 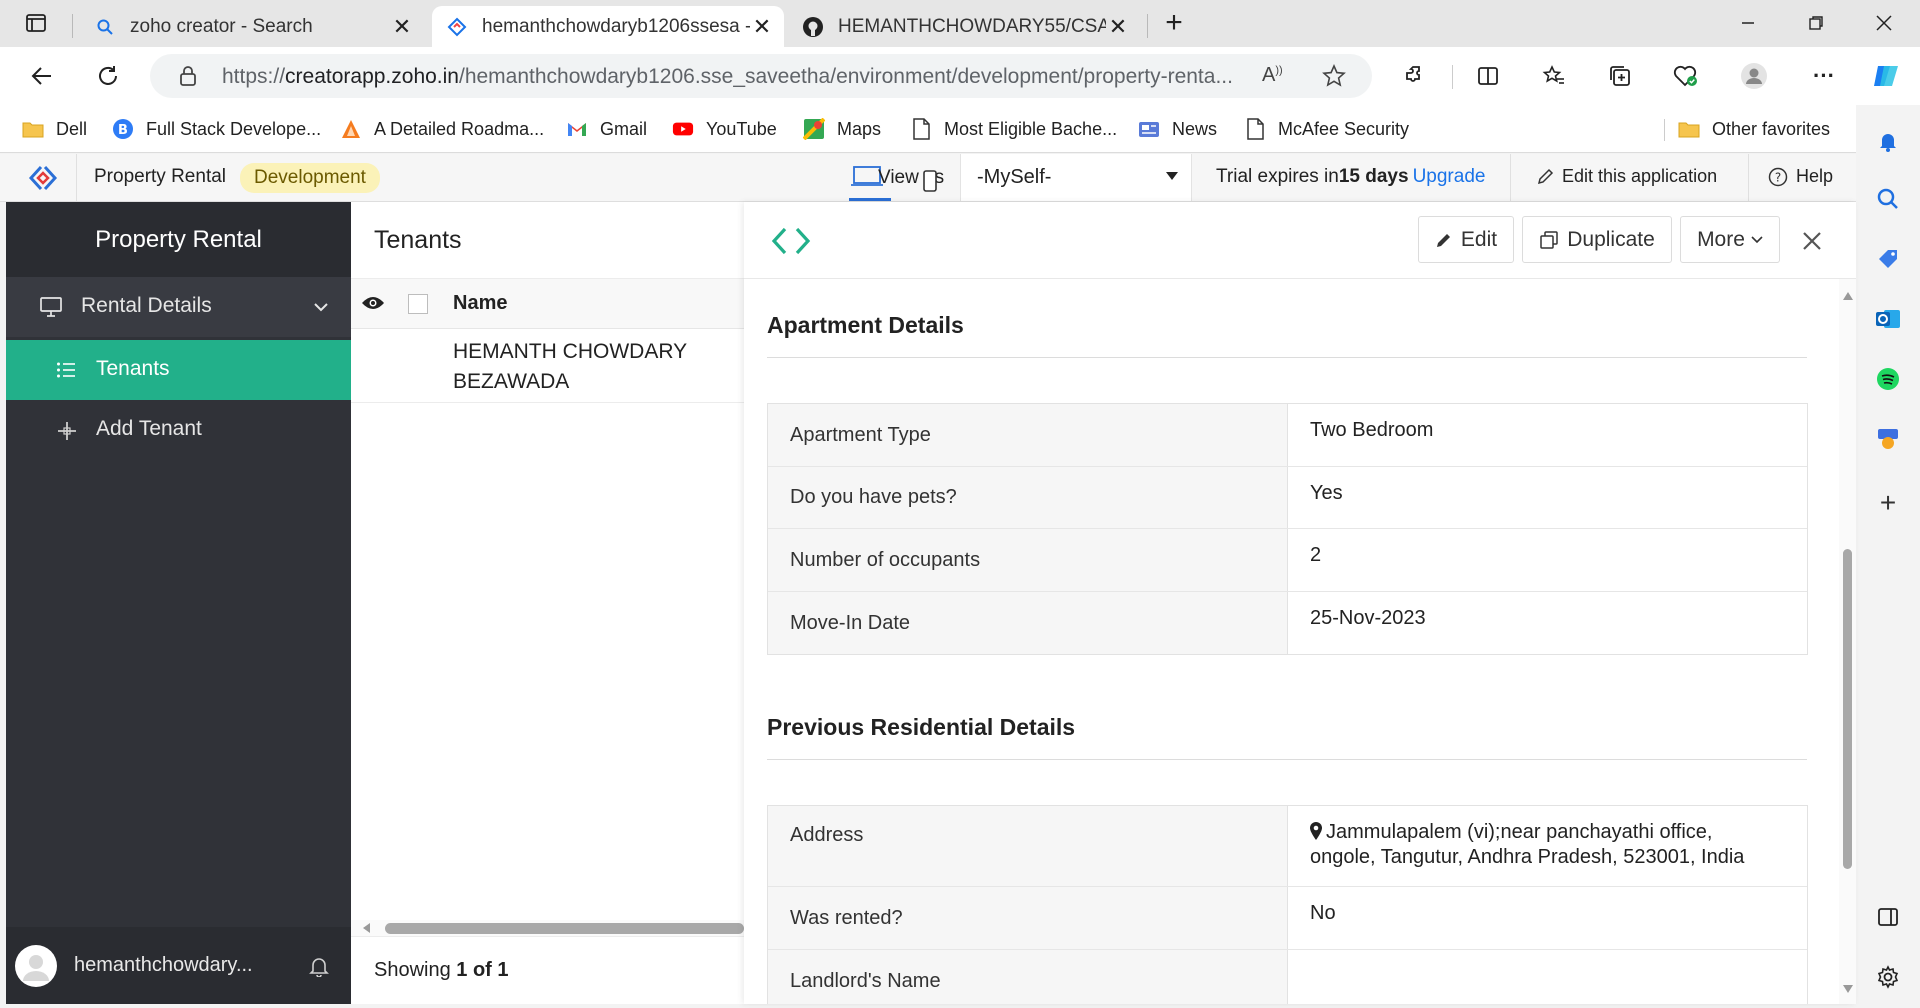 What do you see at coordinates (1449, 177) in the screenshot?
I see `upgrade-link: Upgrade` at bounding box center [1449, 177].